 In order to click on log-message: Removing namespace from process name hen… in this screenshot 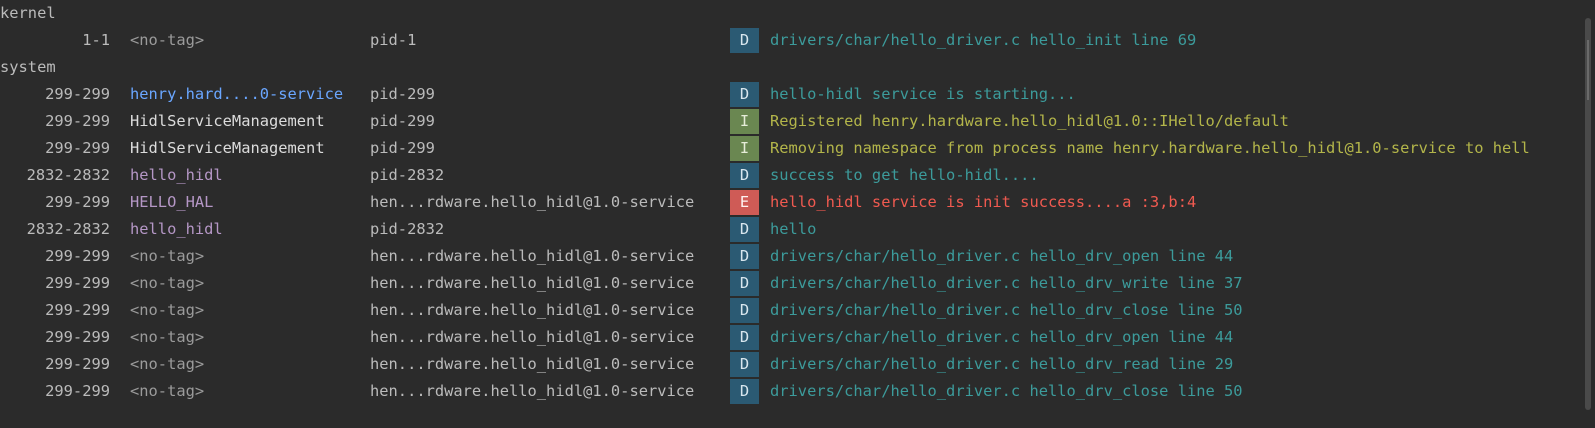, I will do `click(1150, 148)`.